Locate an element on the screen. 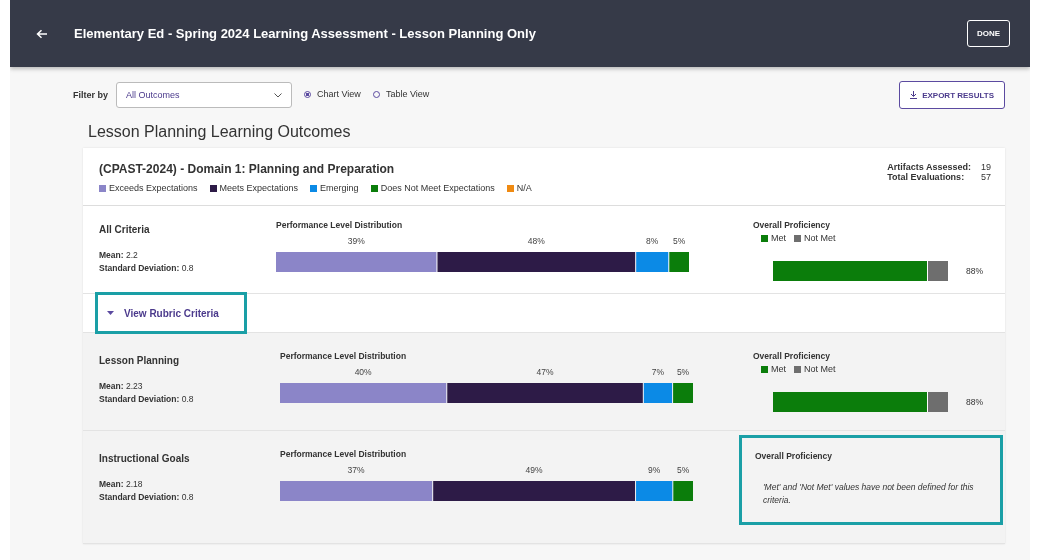 The image size is (1040, 560). caret-icon is located at coordinates (110, 313).